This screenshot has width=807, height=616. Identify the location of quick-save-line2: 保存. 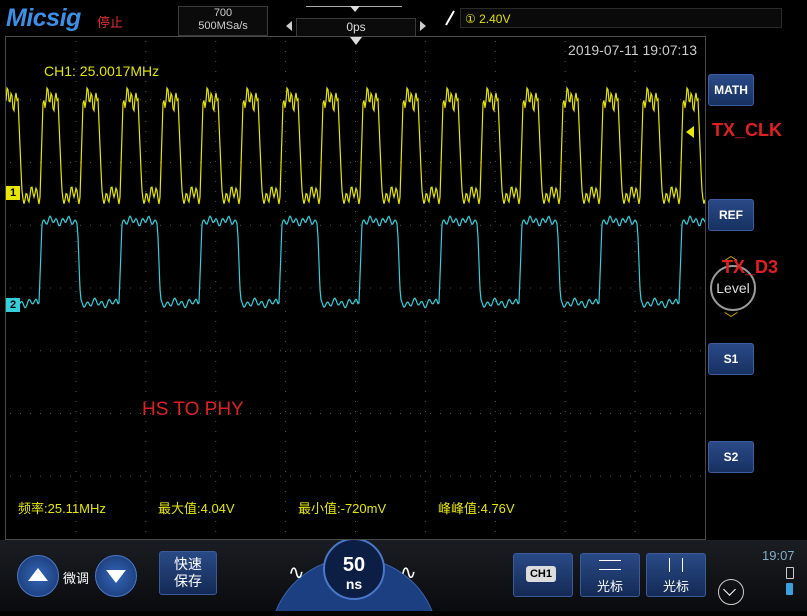
(188, 581).